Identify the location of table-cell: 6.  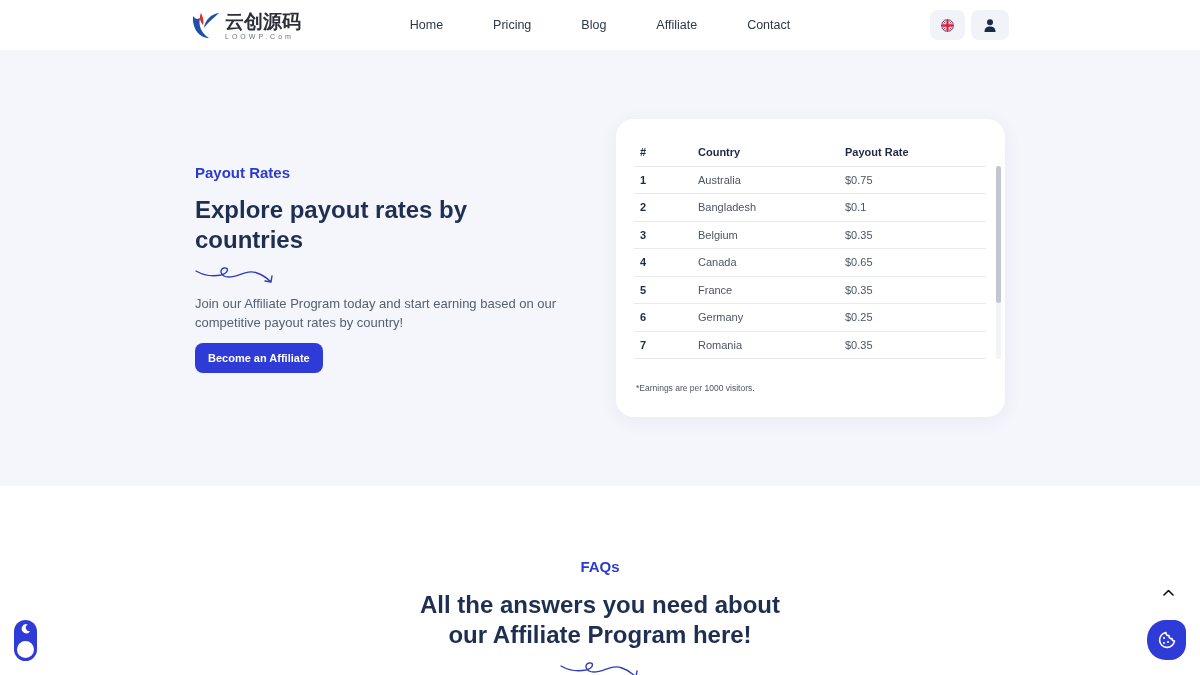
(663, 317).